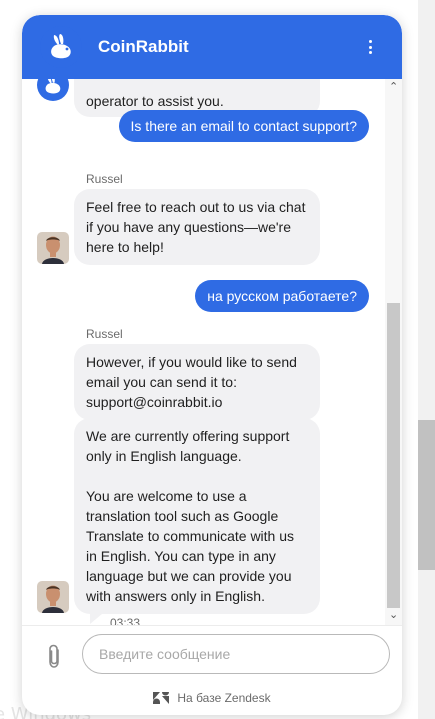 Image resolution: width=435 pixels, height=719 pixels. I want to click on rabbit-logo-icon, so click(61, 47).